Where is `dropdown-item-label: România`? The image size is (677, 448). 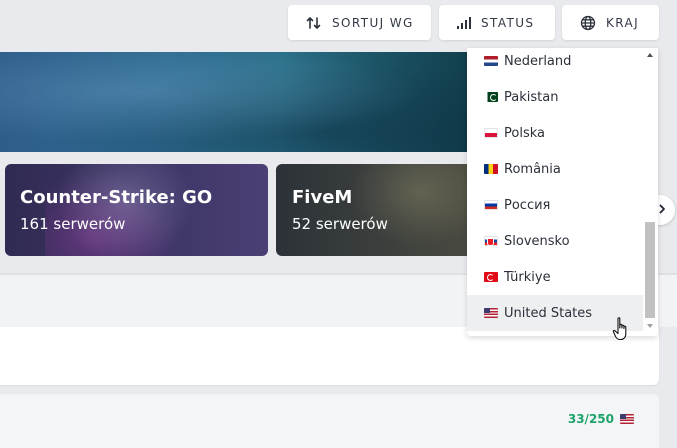
dropdown-item-label: România is located at coordinates (532, 169).